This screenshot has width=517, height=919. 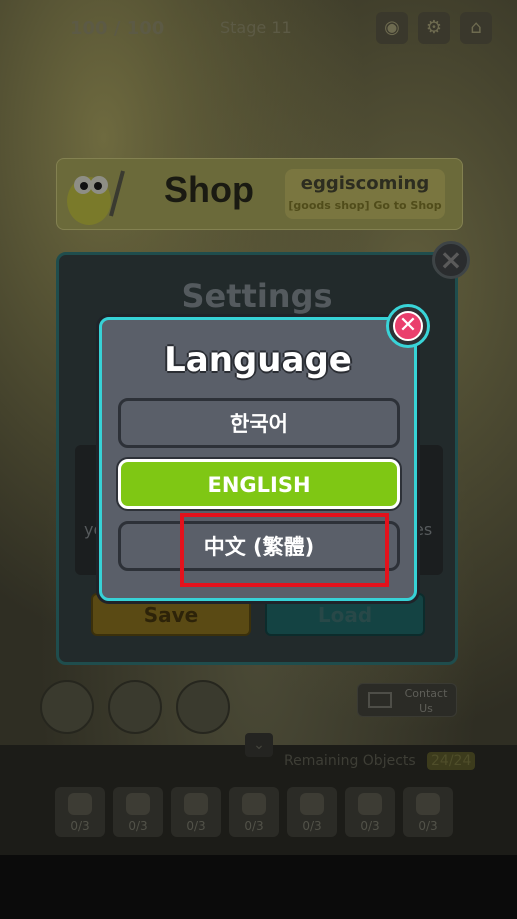 I want to click on watermelon-icon, so click(x=80, y=804).